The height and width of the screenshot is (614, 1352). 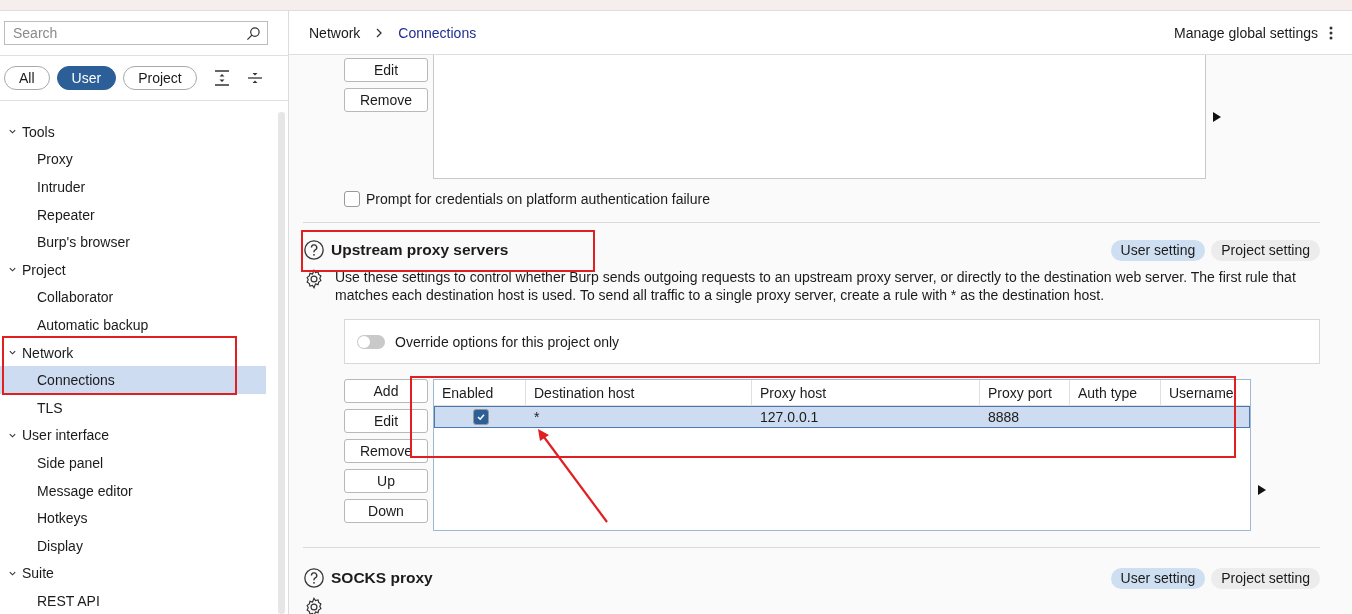 What do you see at coordinates (638, 392) in the screenshot?
I see `column-header: Destination host` at bounding box center [638, 392].